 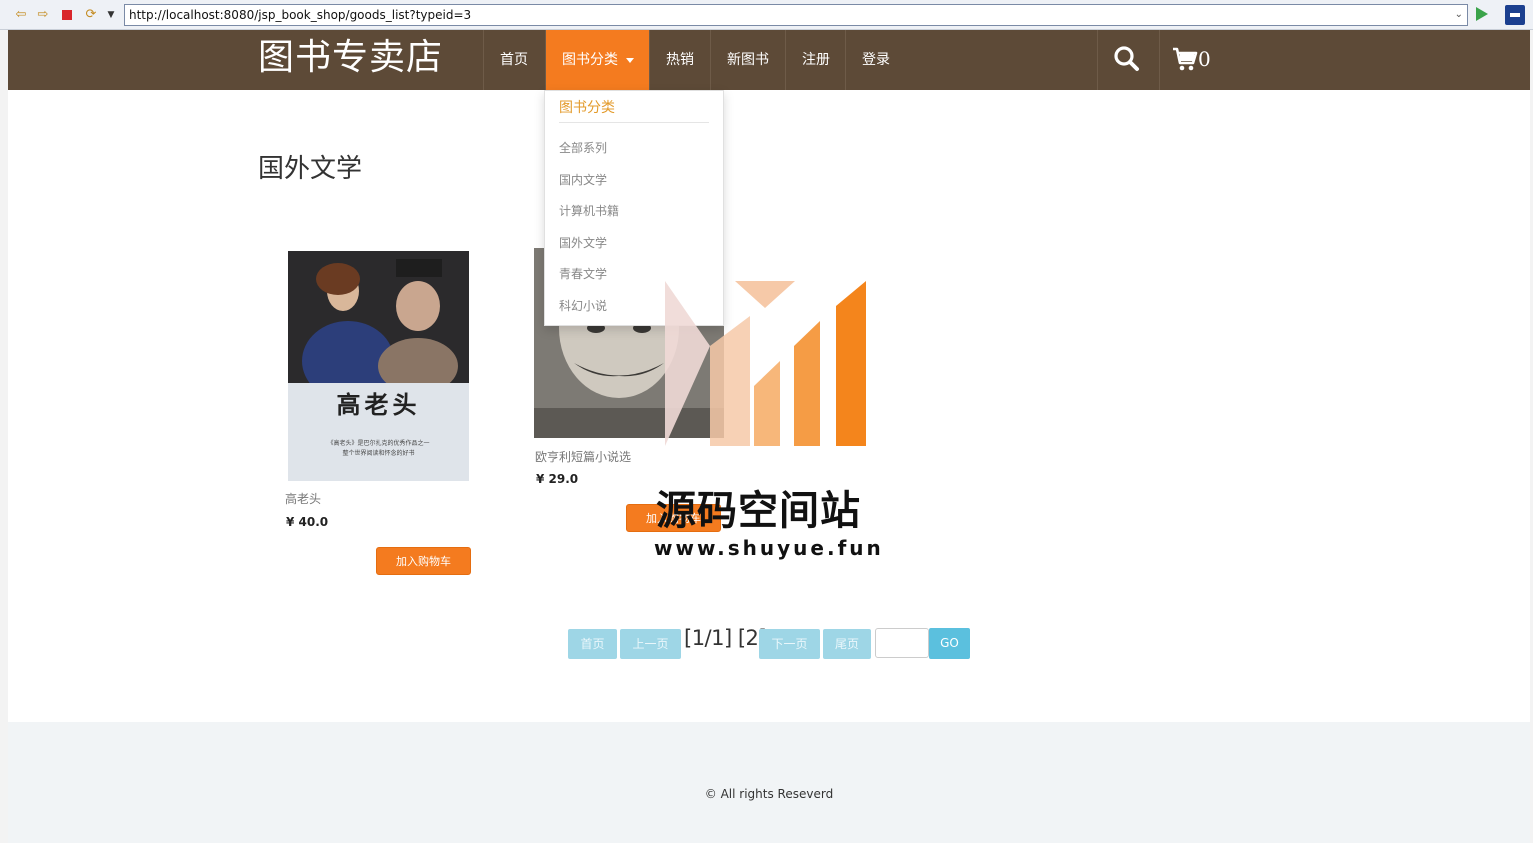 I want to click on search-icon, so click(x=1126, y=58).